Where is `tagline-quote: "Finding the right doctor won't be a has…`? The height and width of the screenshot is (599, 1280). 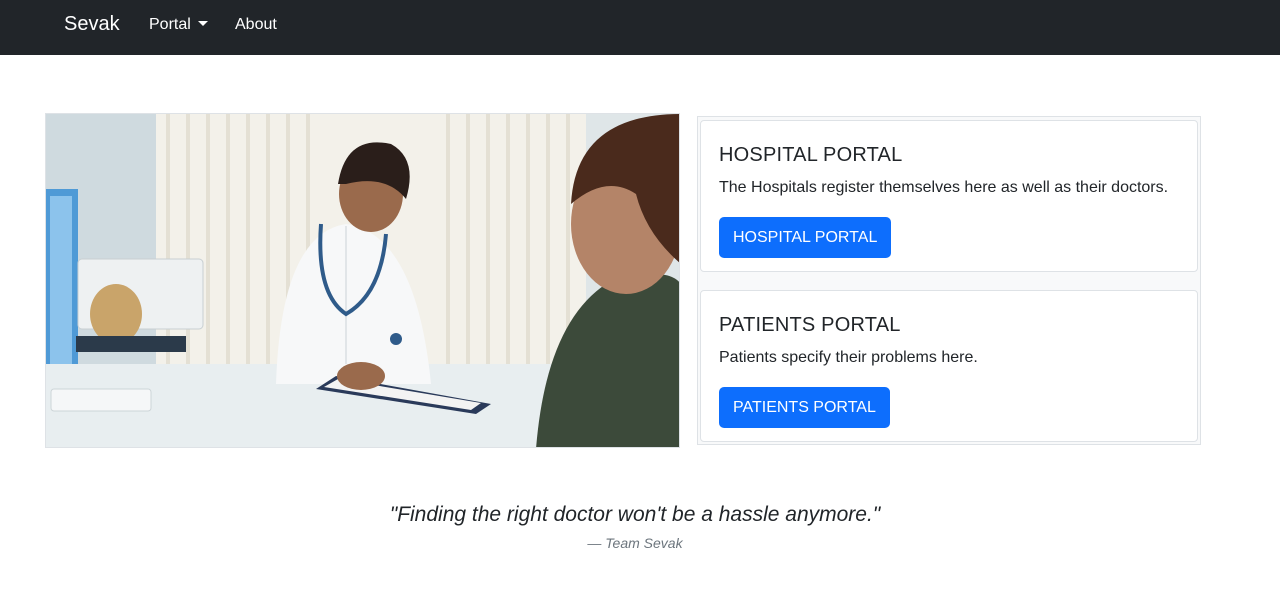
tagline-quote: "Finding the right doctor won't be a has… is located at coordinates (635, 514).